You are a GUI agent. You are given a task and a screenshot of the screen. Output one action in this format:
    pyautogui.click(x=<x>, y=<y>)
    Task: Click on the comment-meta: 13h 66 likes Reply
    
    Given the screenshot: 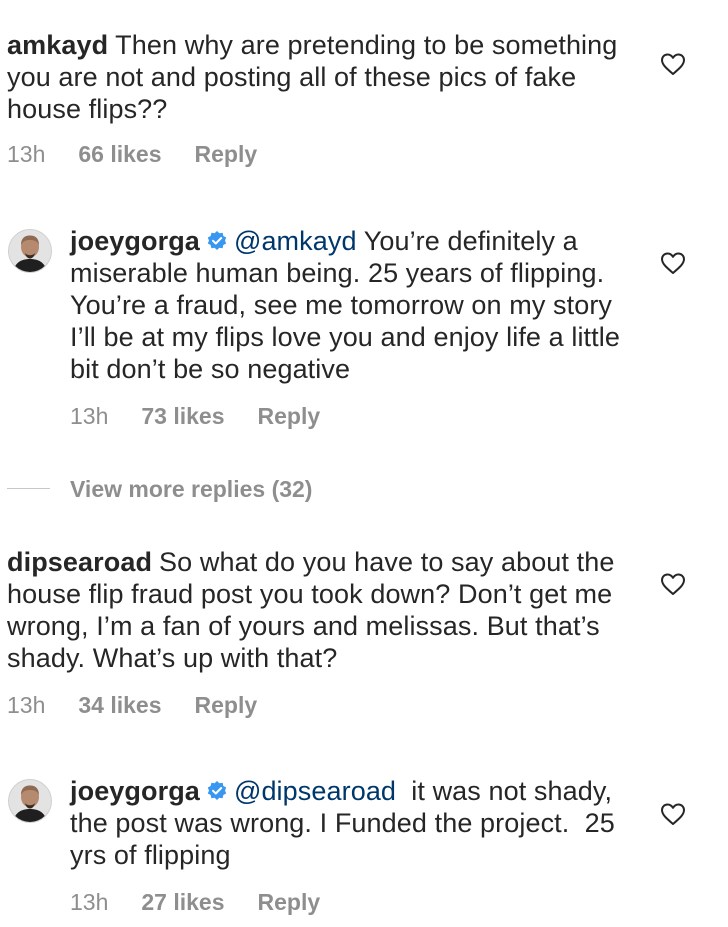 What is the action you would take?
    pyautogui.click(x=132, y=154)
    